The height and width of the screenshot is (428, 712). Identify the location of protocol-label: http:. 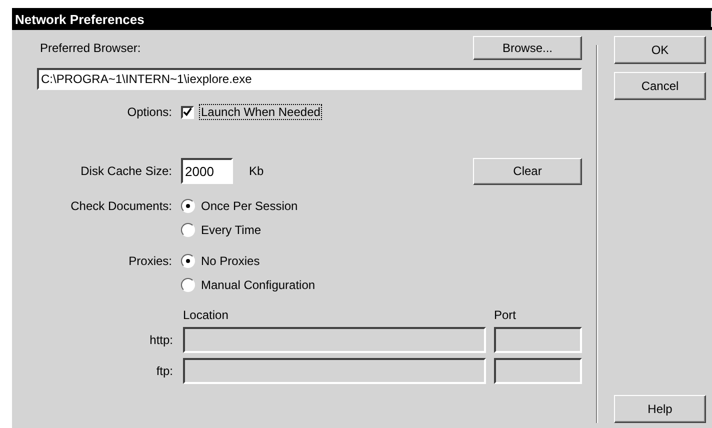
(161, 340).